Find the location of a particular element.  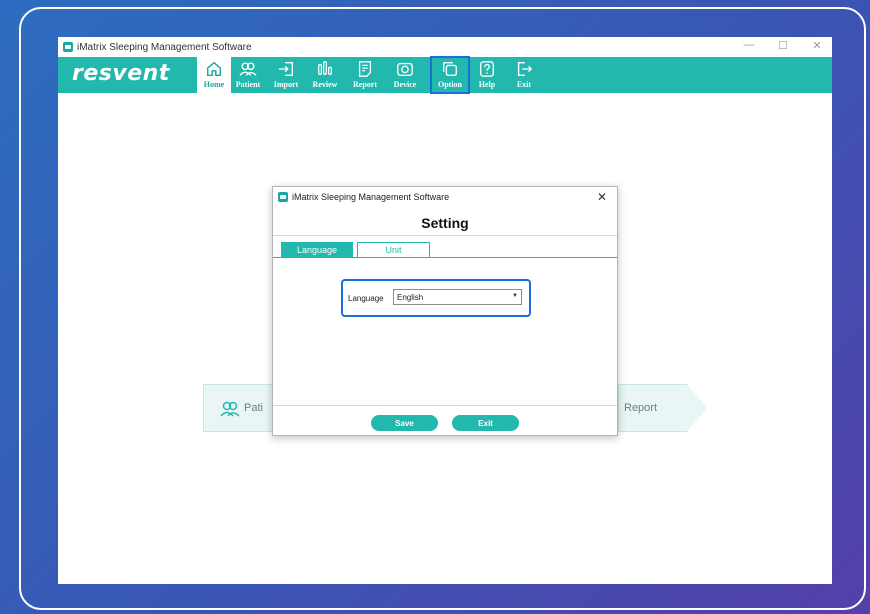

home-button: Home is located at coordinates (214, 75).